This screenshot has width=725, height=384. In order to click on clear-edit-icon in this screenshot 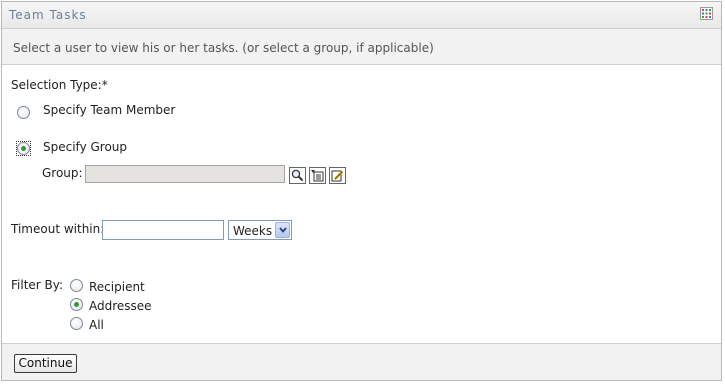, I will do `click(337, 175)`.